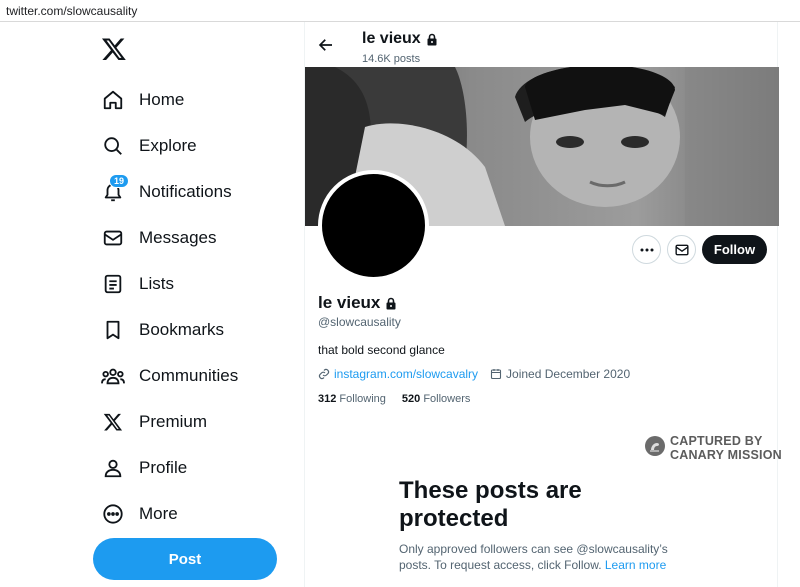 The image size is (800, 587). What do you see at coordinates (113, 330) in the screenshot?
I see `bookmark-icon` at bounding box center [113, 330].